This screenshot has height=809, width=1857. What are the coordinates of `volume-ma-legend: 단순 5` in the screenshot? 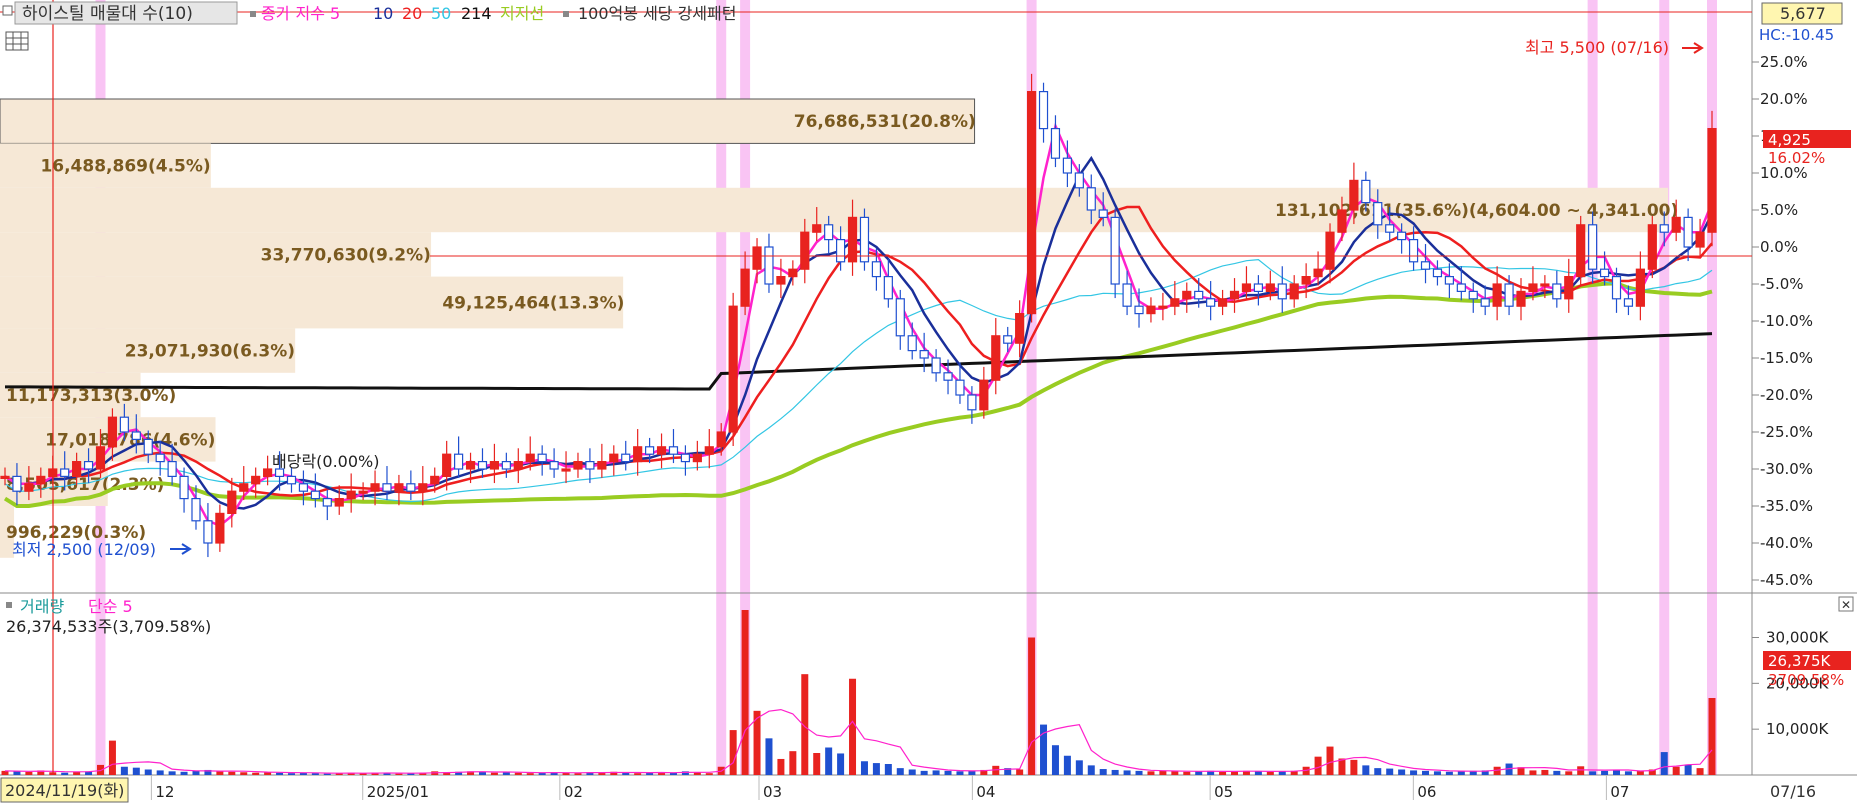 It's located at (110, 606).